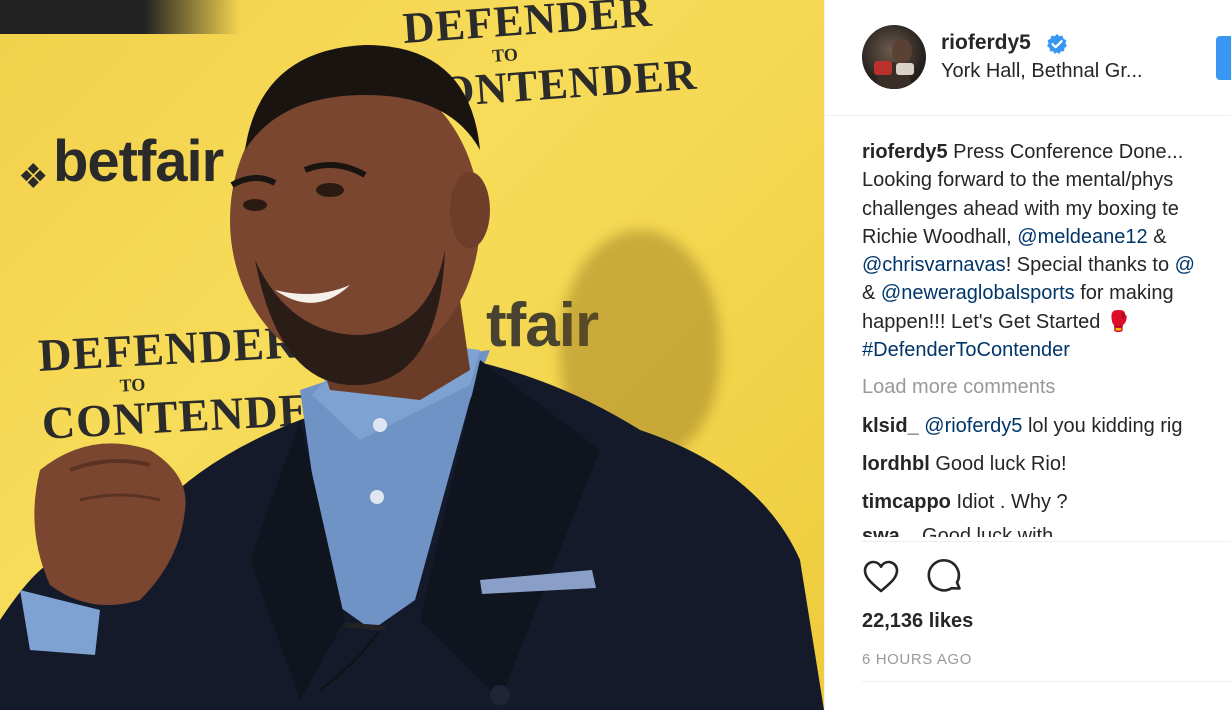 Image resolution: width=1231 pixels, height=710 pixels. I want to click on caption-text: ! Special thanks to, so click(1090, 265).